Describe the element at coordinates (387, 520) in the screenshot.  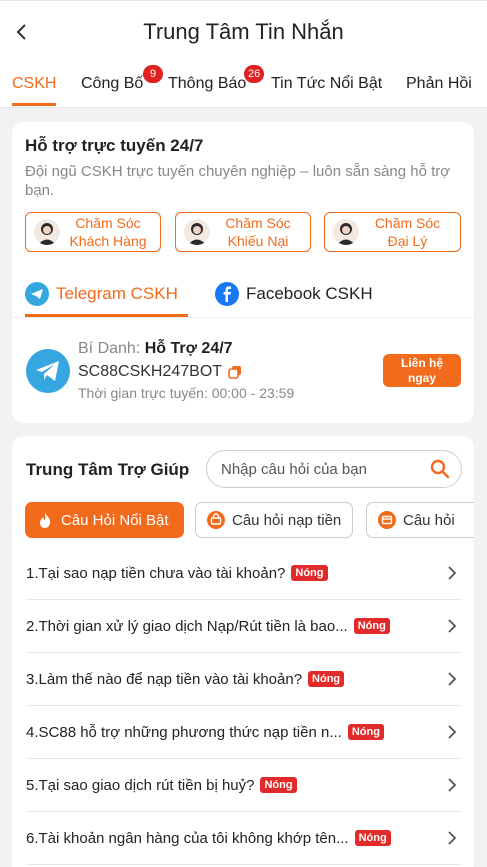
I see `withdraw-icon` at that location.